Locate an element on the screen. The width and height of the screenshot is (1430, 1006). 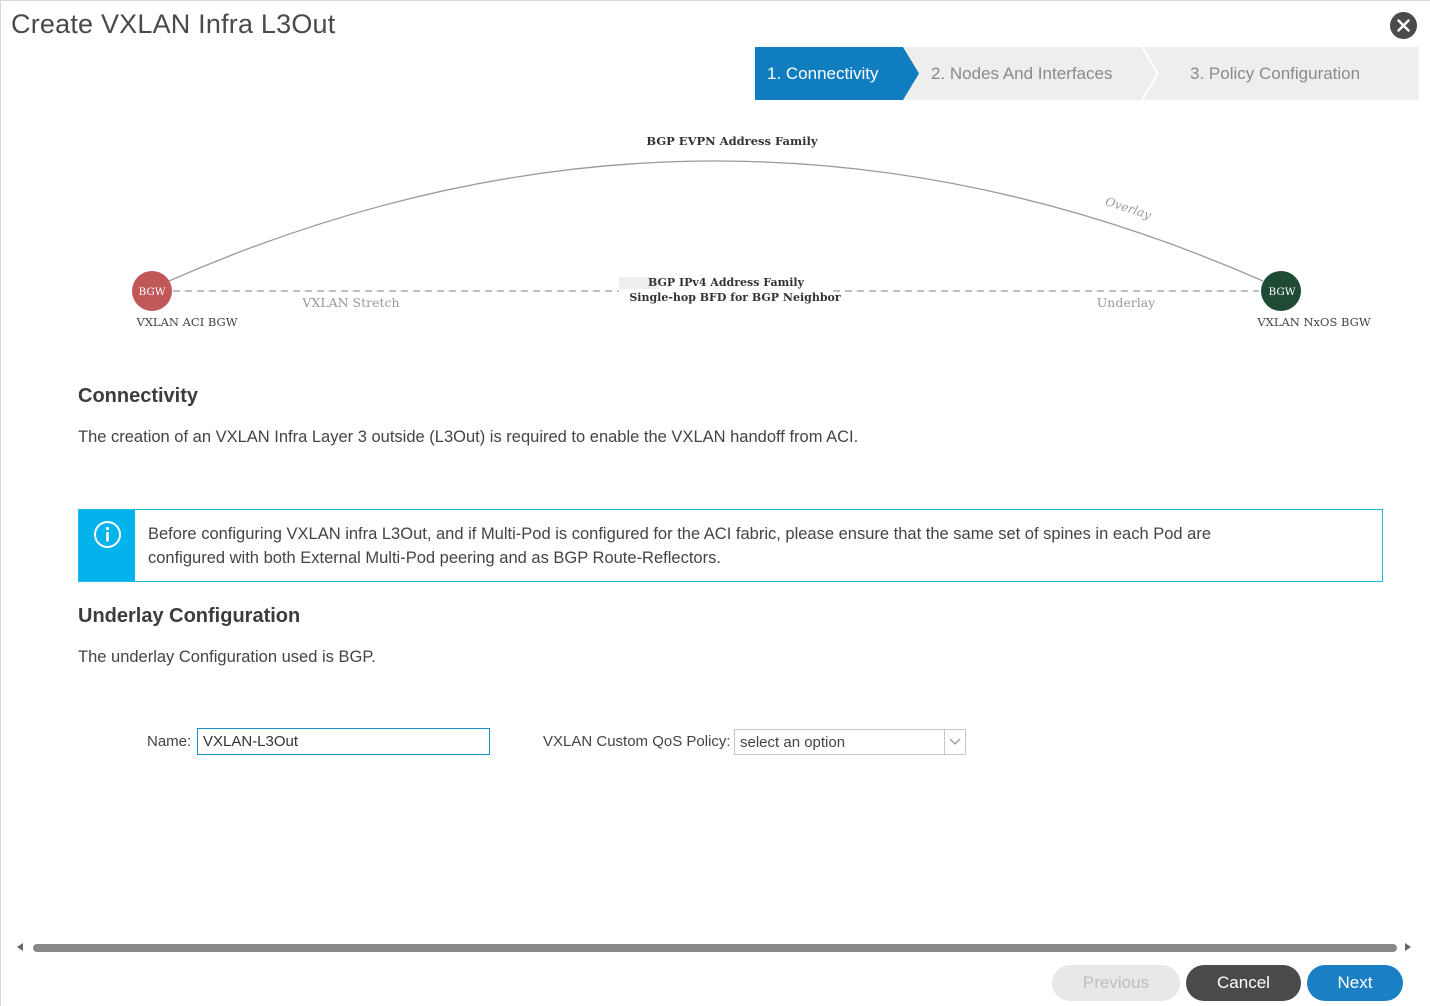
connectivity-heading: Connectivity is located at coordinates (138, 396).